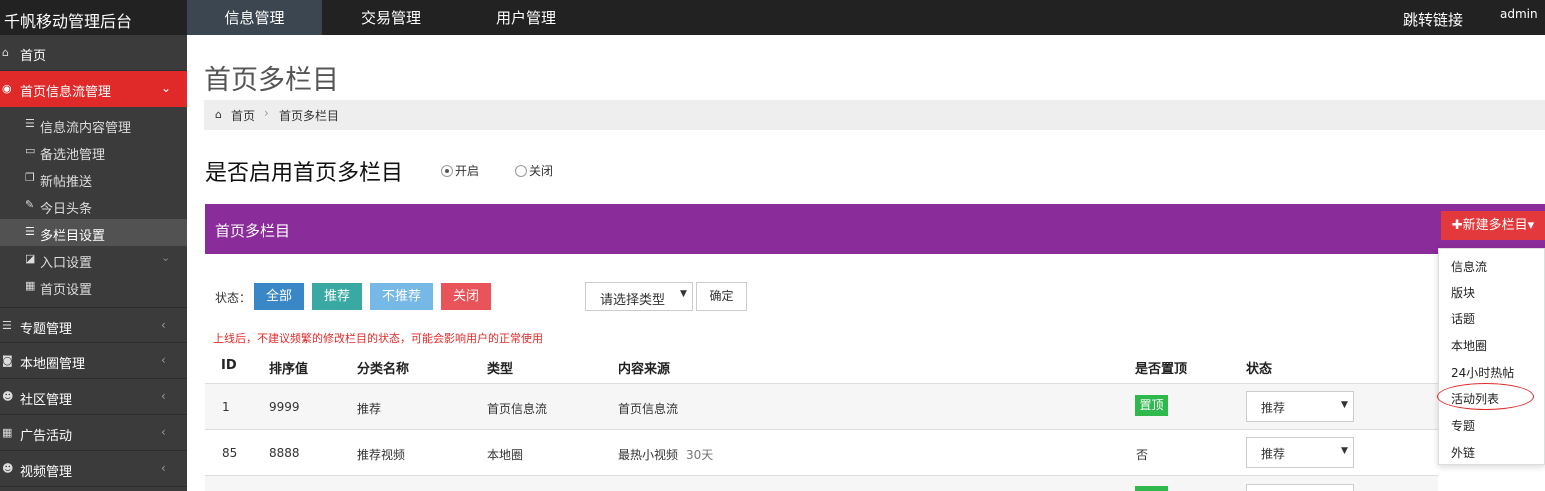 The image size is (1545, 491). What do you see at coordinates (447, 171) in the screenshot?
I see `radio-checked-icon` at bounding box center [447, 171].